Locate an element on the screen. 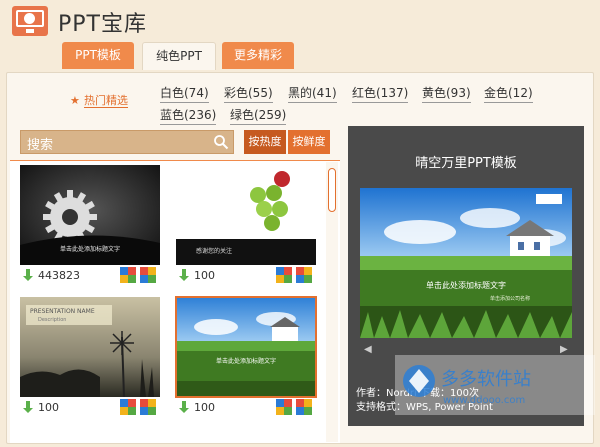 The height and width of the screenshot is (447, 600). sort-by-fresh-button: 按鲜度 is located at coordinates (309, 142).